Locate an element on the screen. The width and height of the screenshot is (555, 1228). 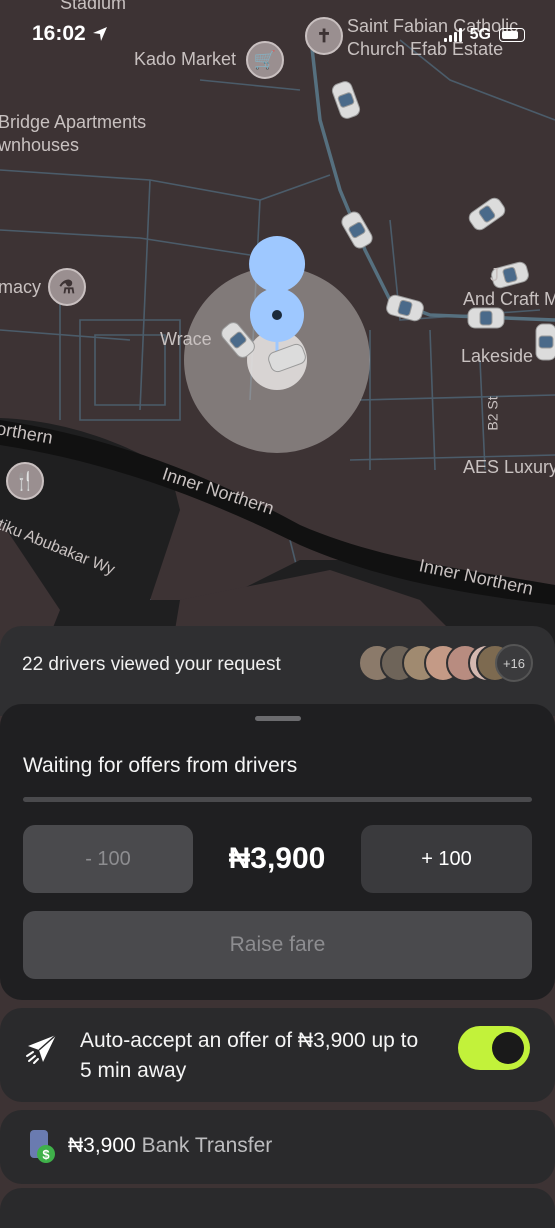
raise-fare-button: Raise fare is located at coordinates (277, 945).